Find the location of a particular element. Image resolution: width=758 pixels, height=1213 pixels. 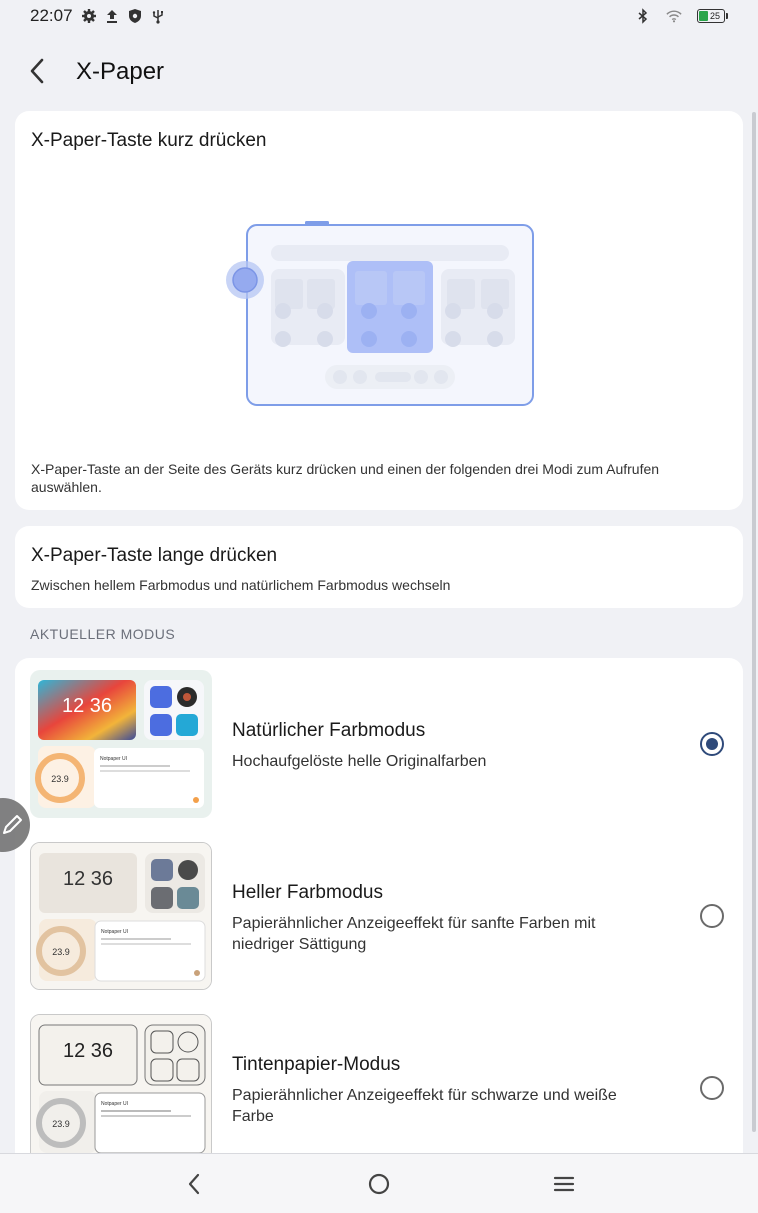

radio-natural is located at coordinates (712, 744).